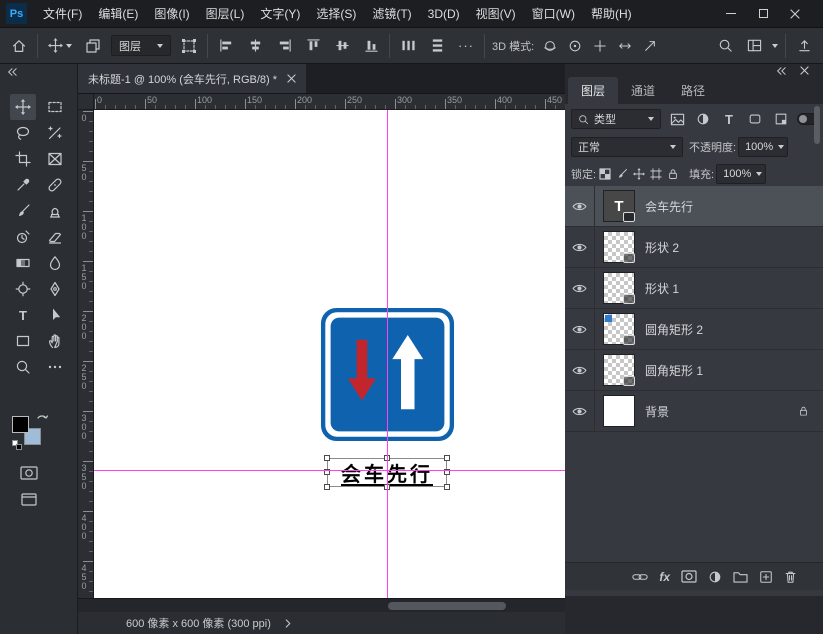  I want to click on menu-select: 选择(S), so click(336, 14).